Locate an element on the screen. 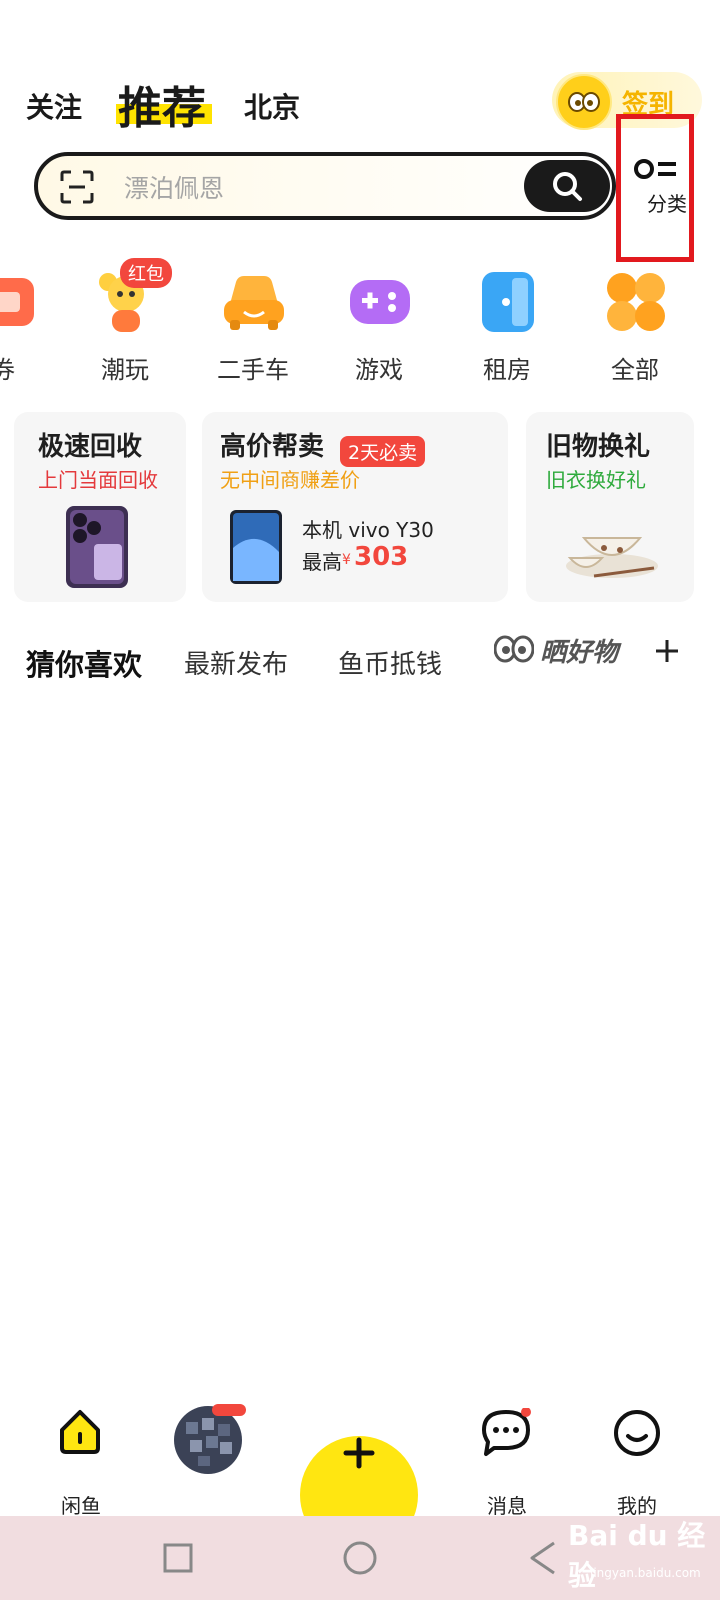 This screenshot has height=1600, width=720. nav-messages is located at coordinates (507, 1447).